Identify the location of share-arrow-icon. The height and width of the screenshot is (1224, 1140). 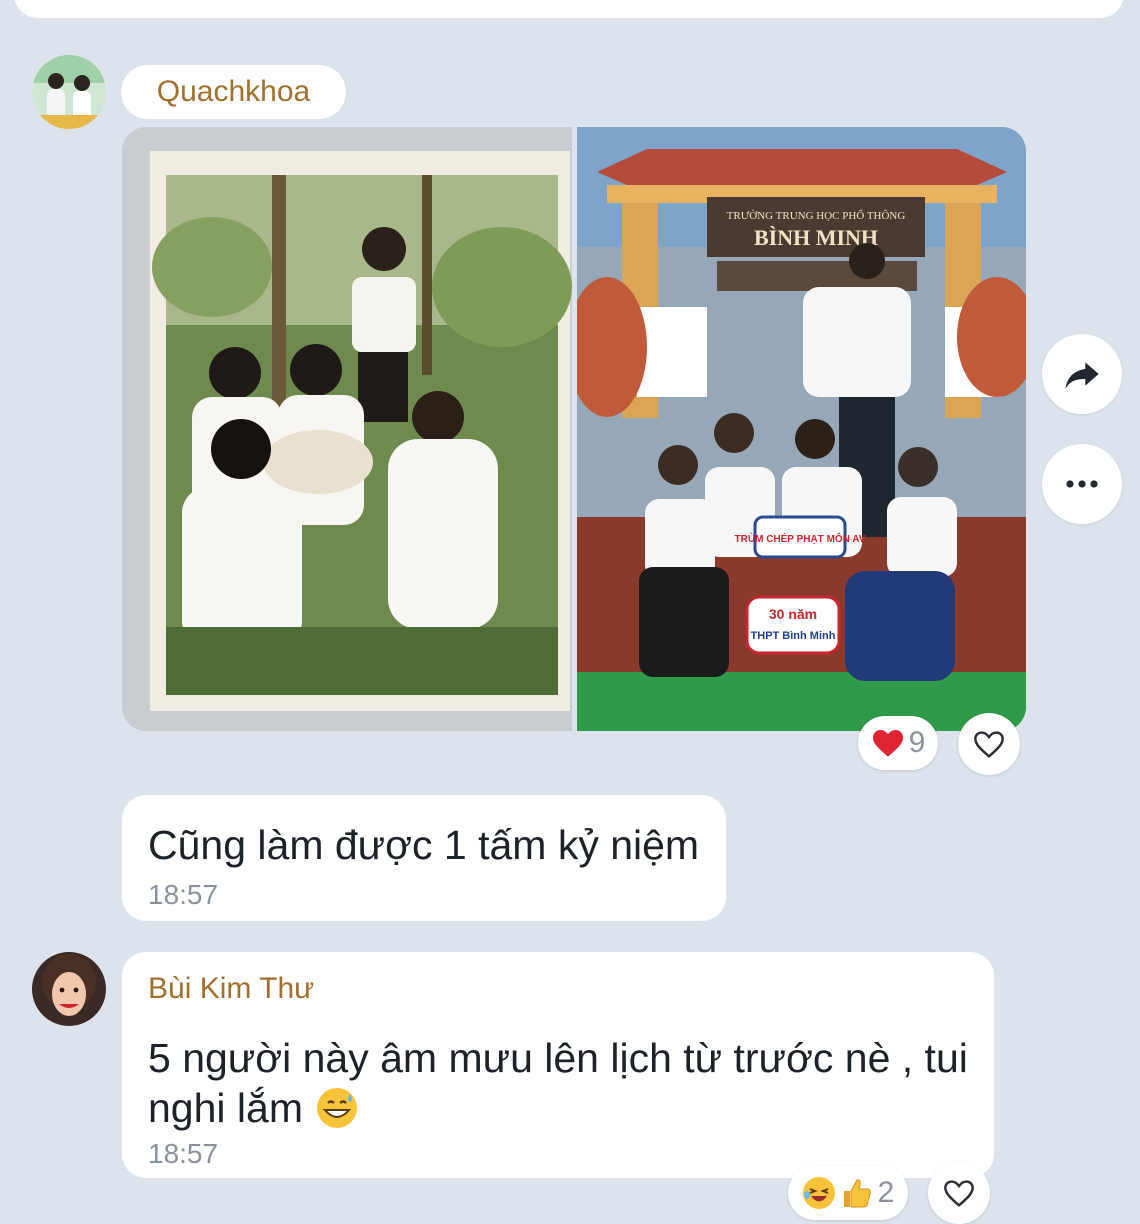
(1082, 375).